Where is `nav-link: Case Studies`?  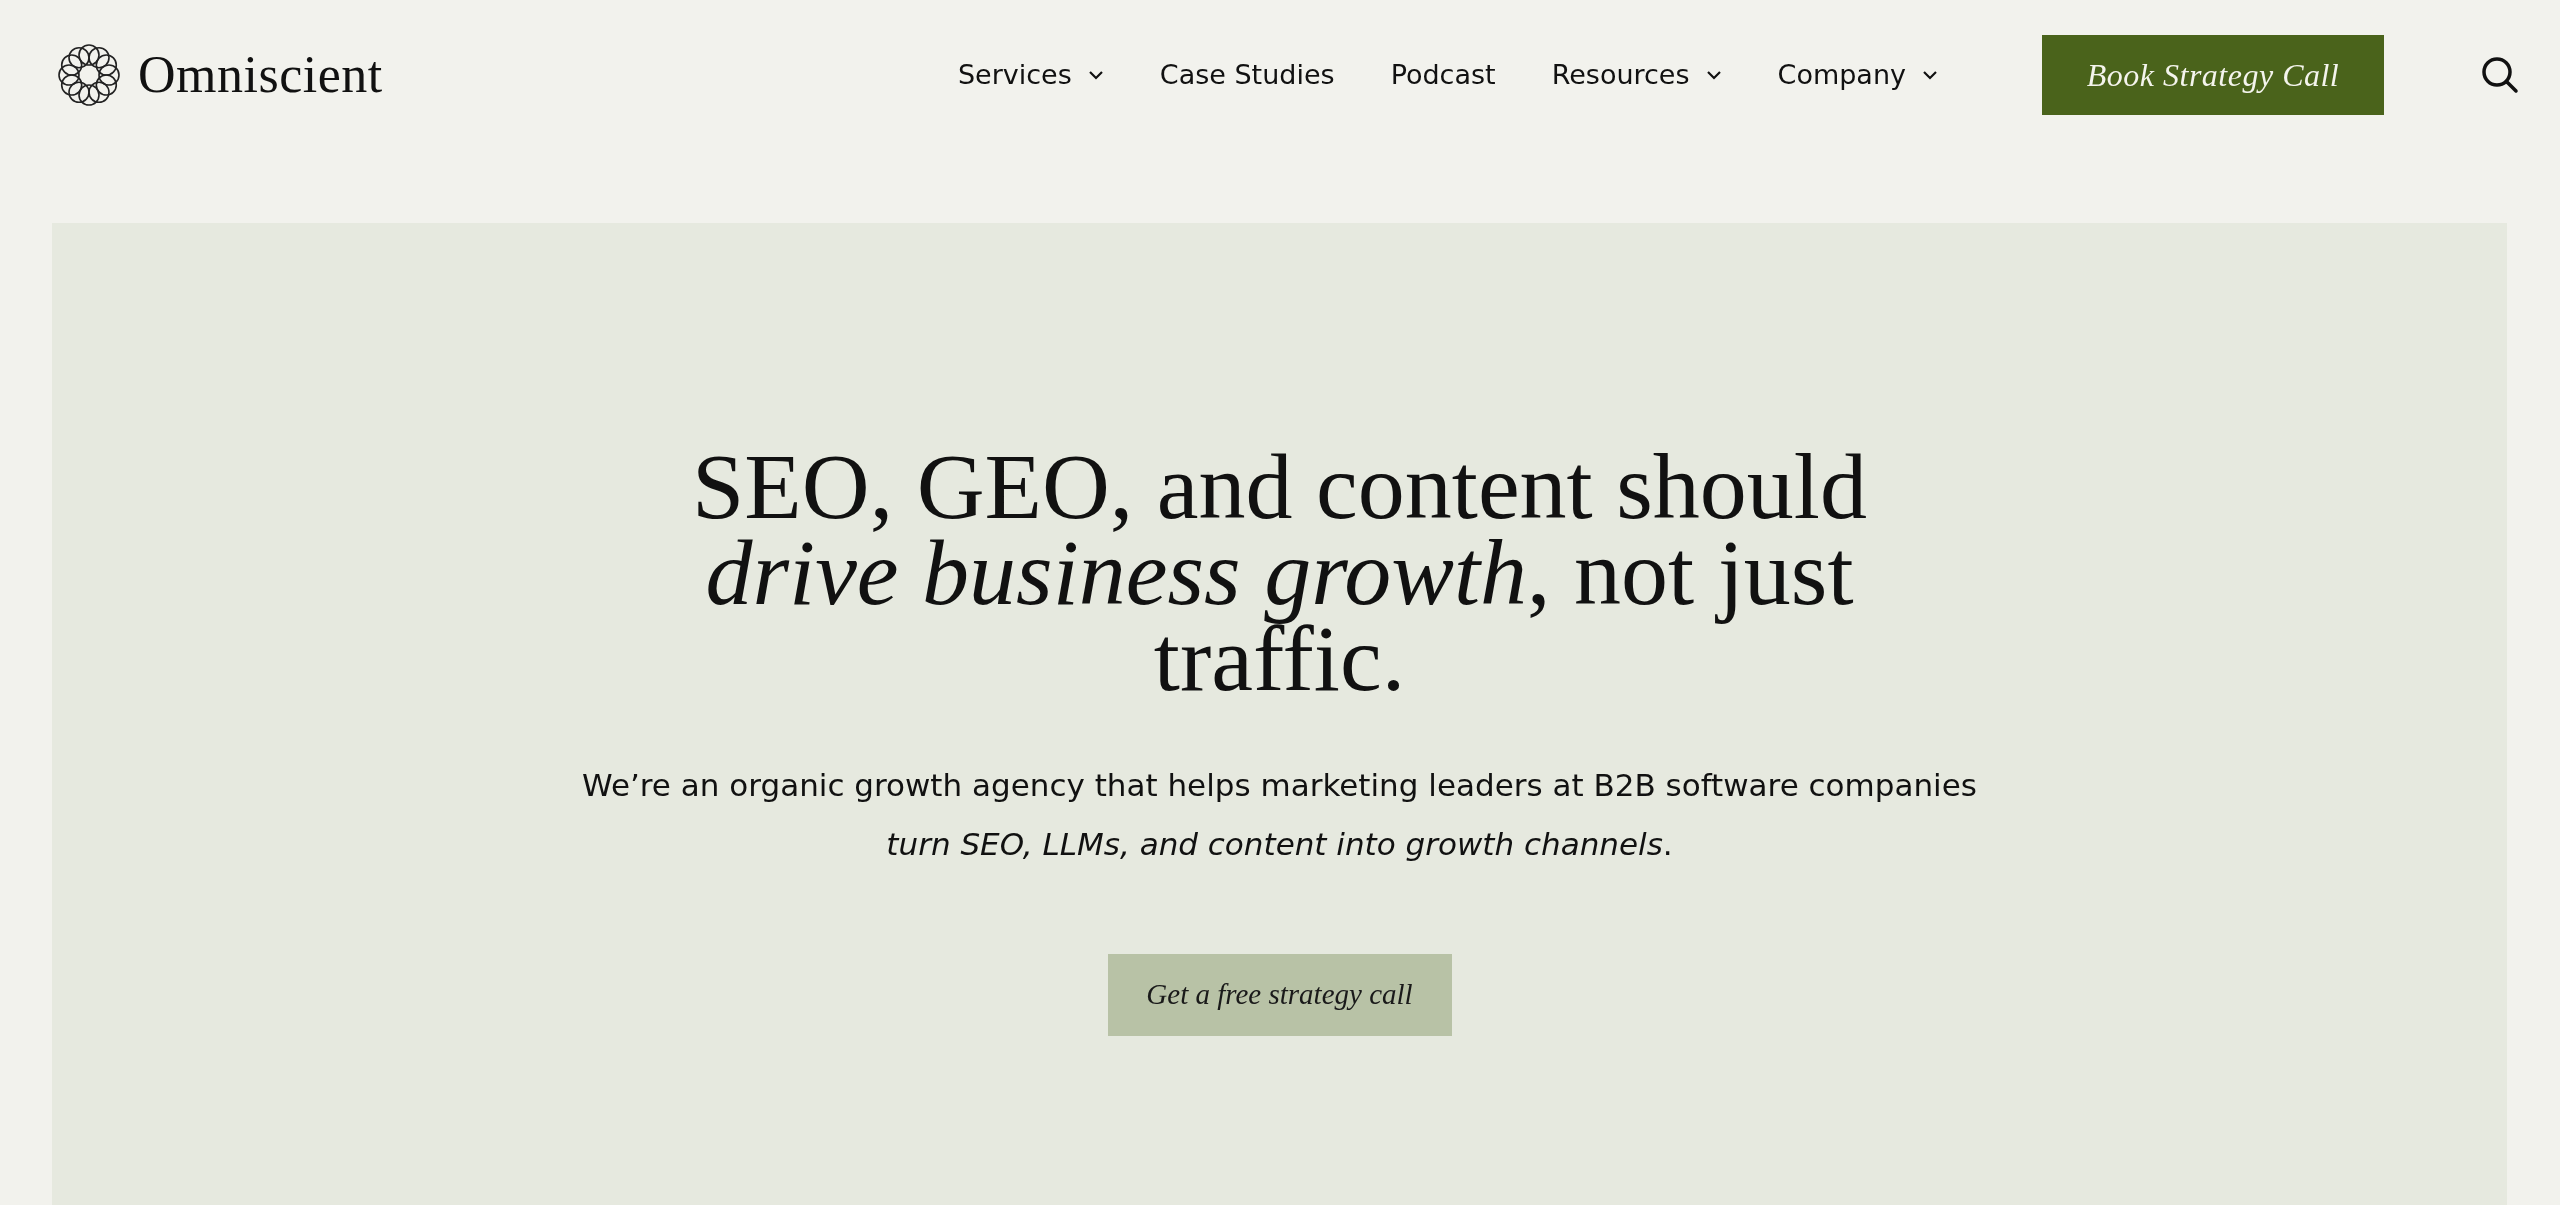
nav-link: Case Studies is located at coordinates (1247, 75).